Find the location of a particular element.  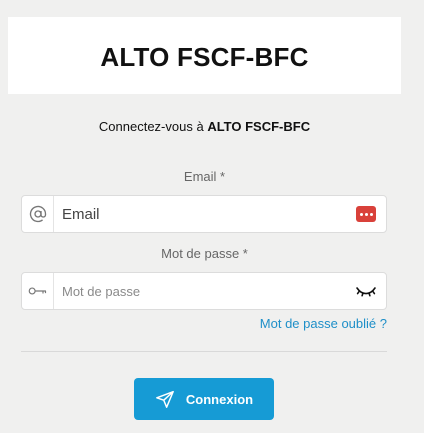

forgot-password-link: Mot de passe oublié ? is located at coordinates (323, 323).